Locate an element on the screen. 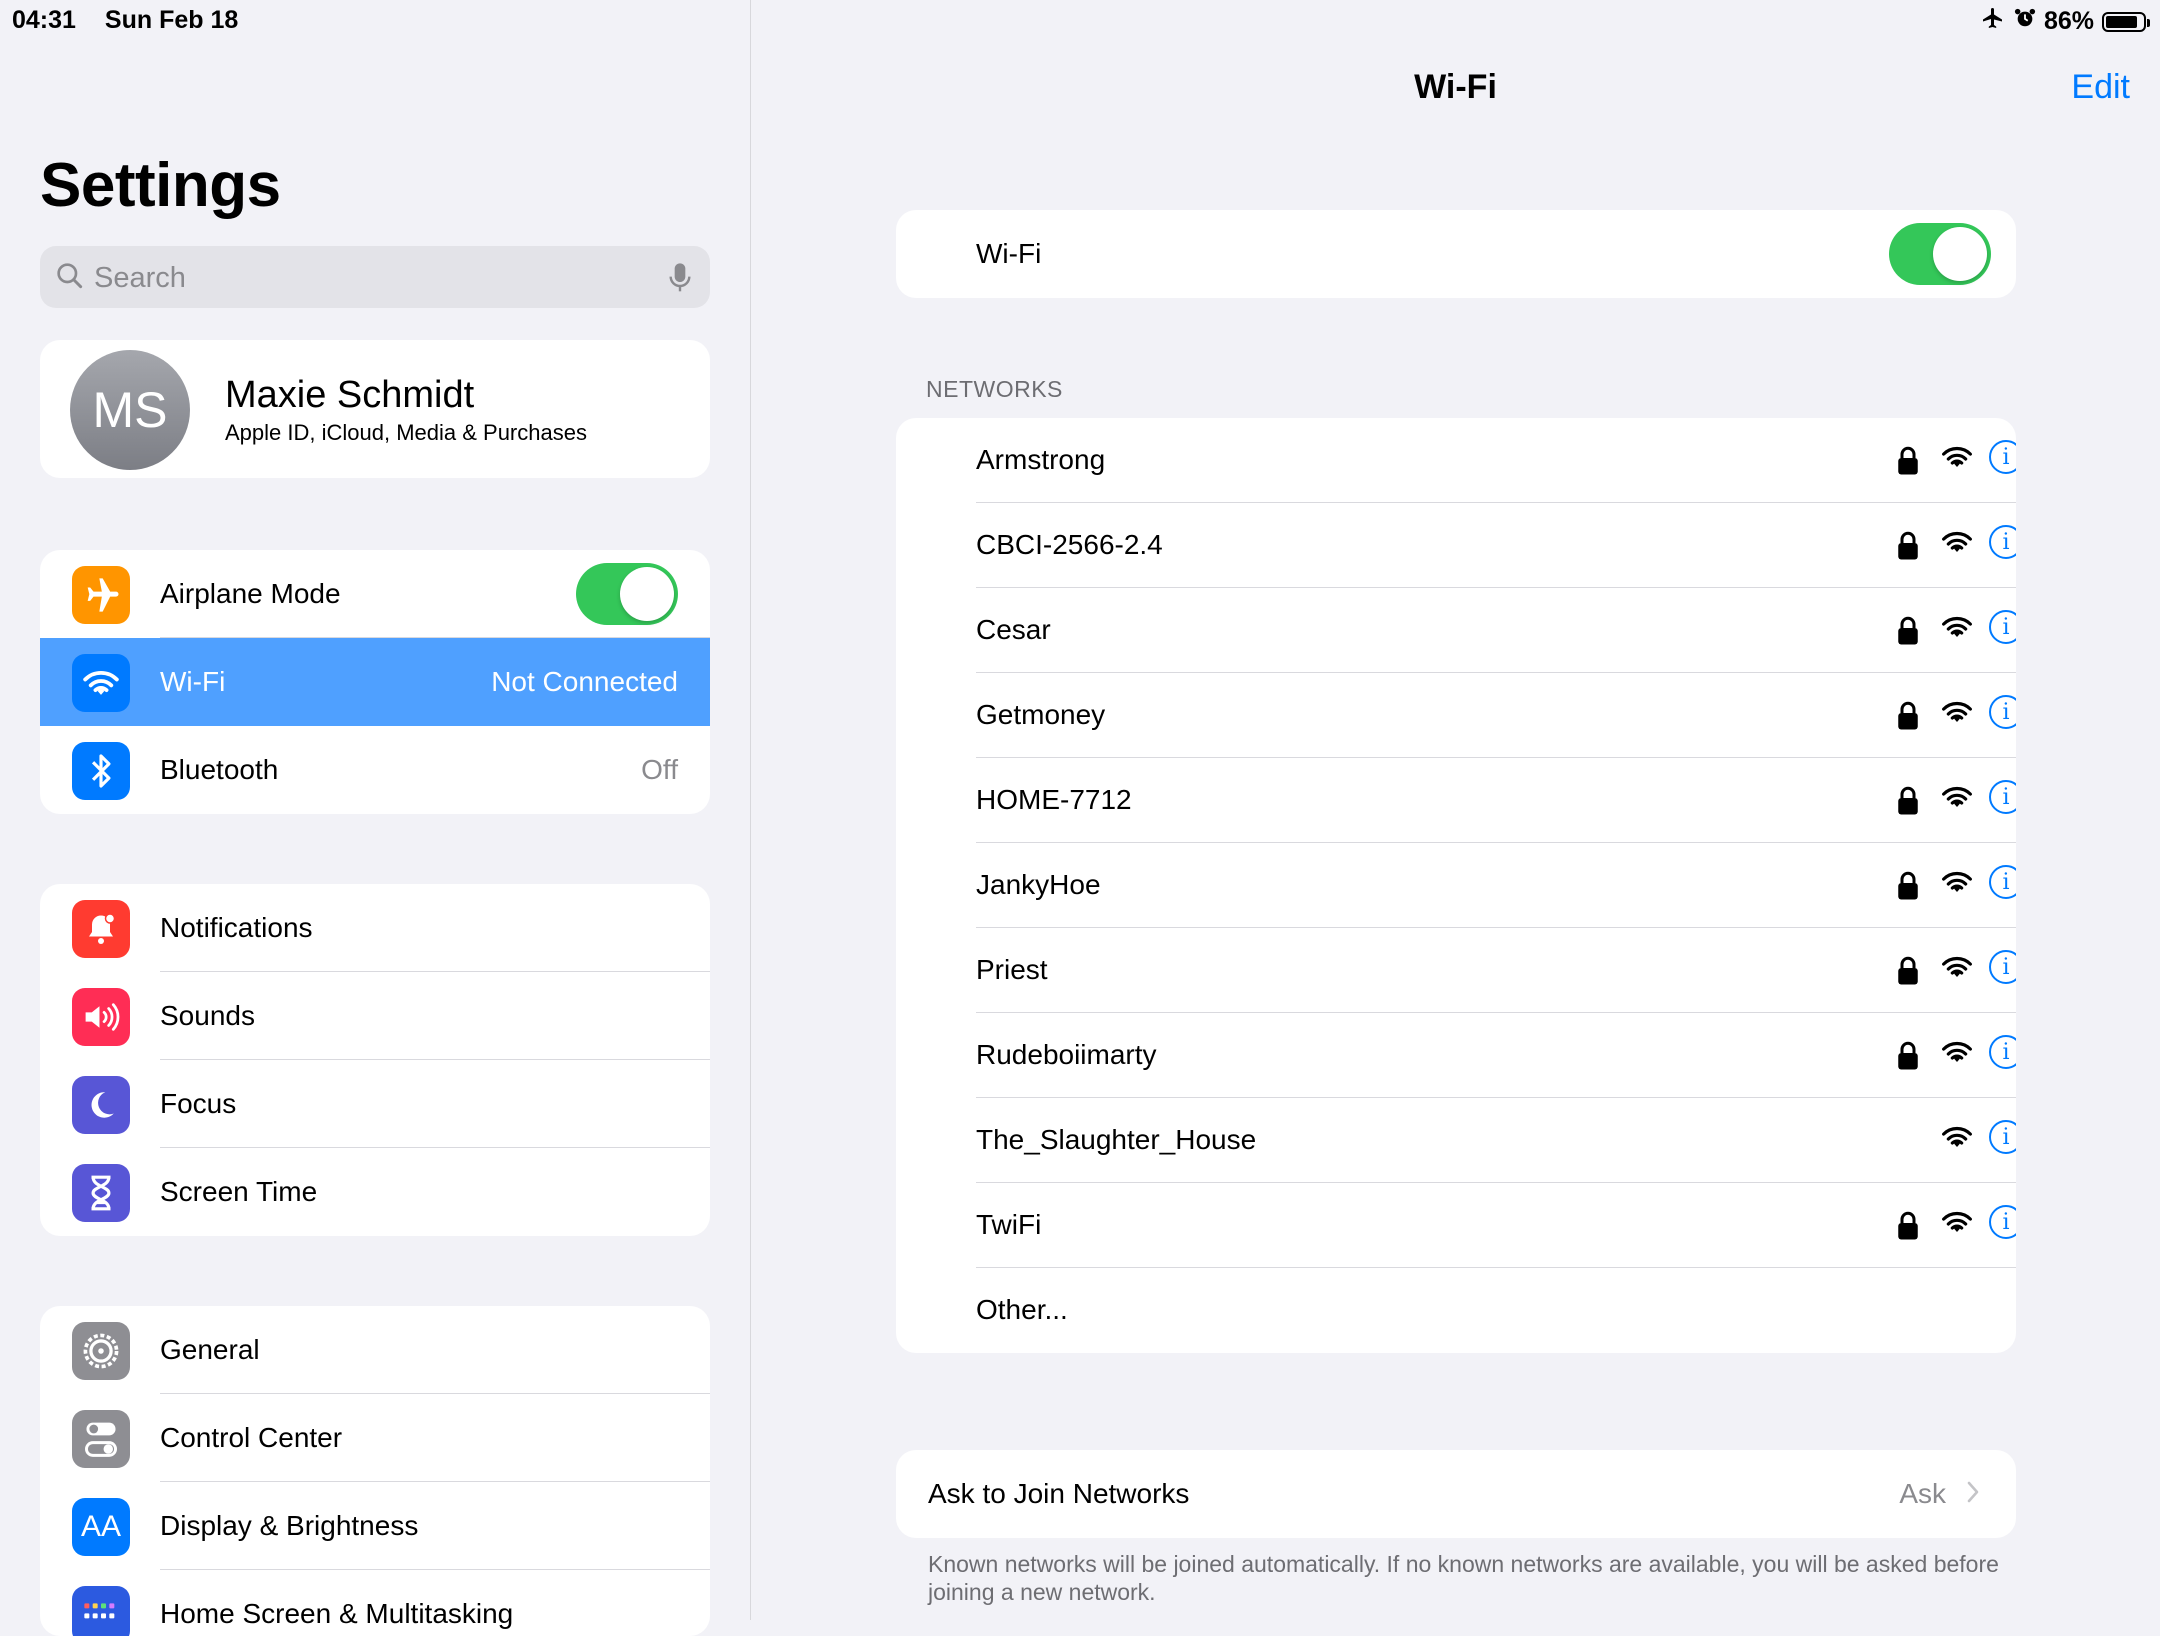 The image size is (2160, 1636). sidebar-item-wifi: Wi-Fi Not Connected is located at coordinates (375, 682).